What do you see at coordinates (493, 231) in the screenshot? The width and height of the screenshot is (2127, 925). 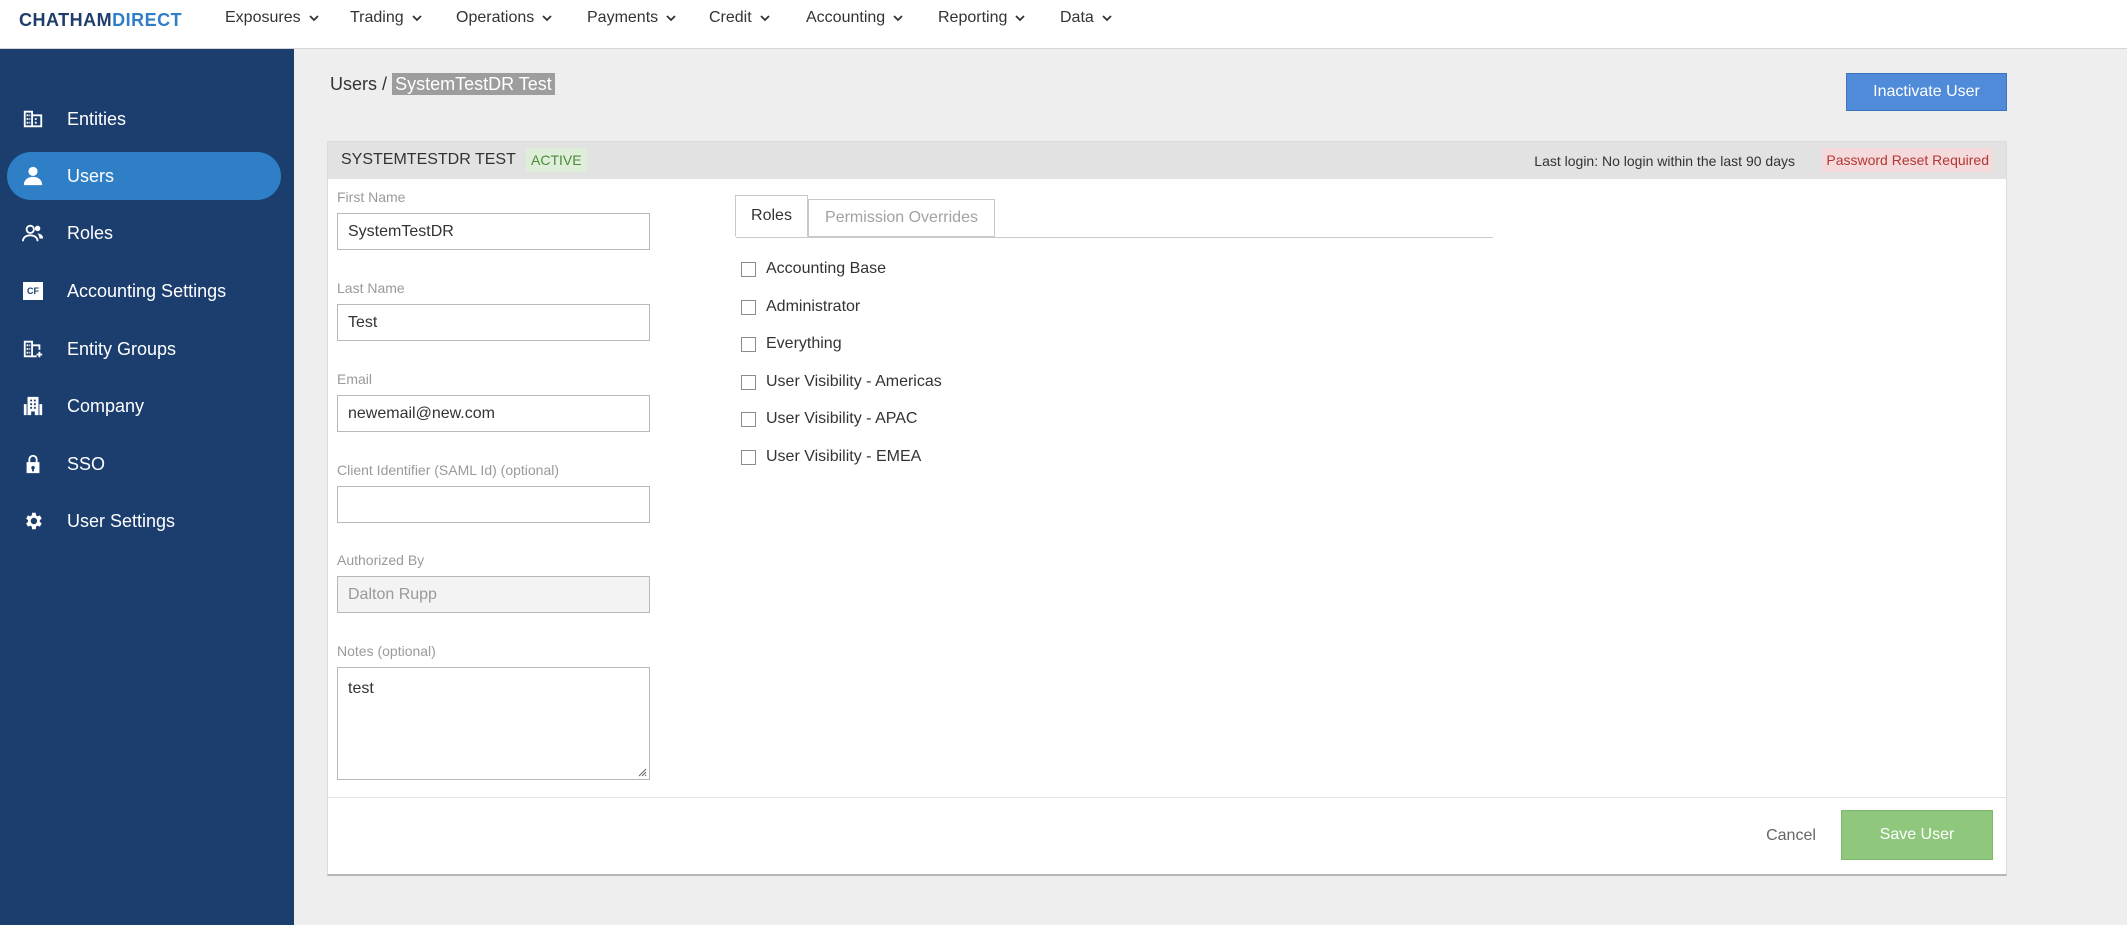 I see `first-name-input: SystemTestDR` at bounding box center [493, 231].